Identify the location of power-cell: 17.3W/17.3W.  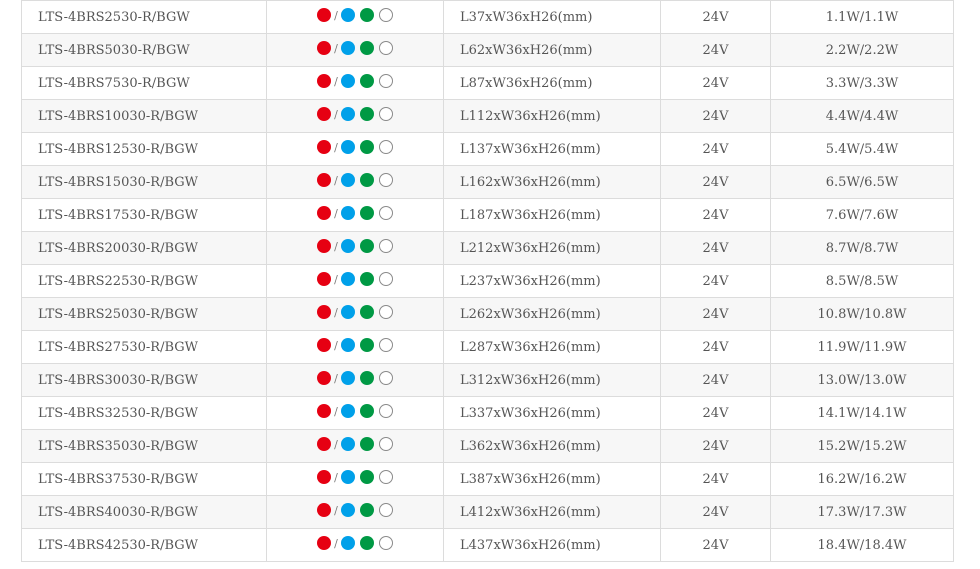
(862, 512).